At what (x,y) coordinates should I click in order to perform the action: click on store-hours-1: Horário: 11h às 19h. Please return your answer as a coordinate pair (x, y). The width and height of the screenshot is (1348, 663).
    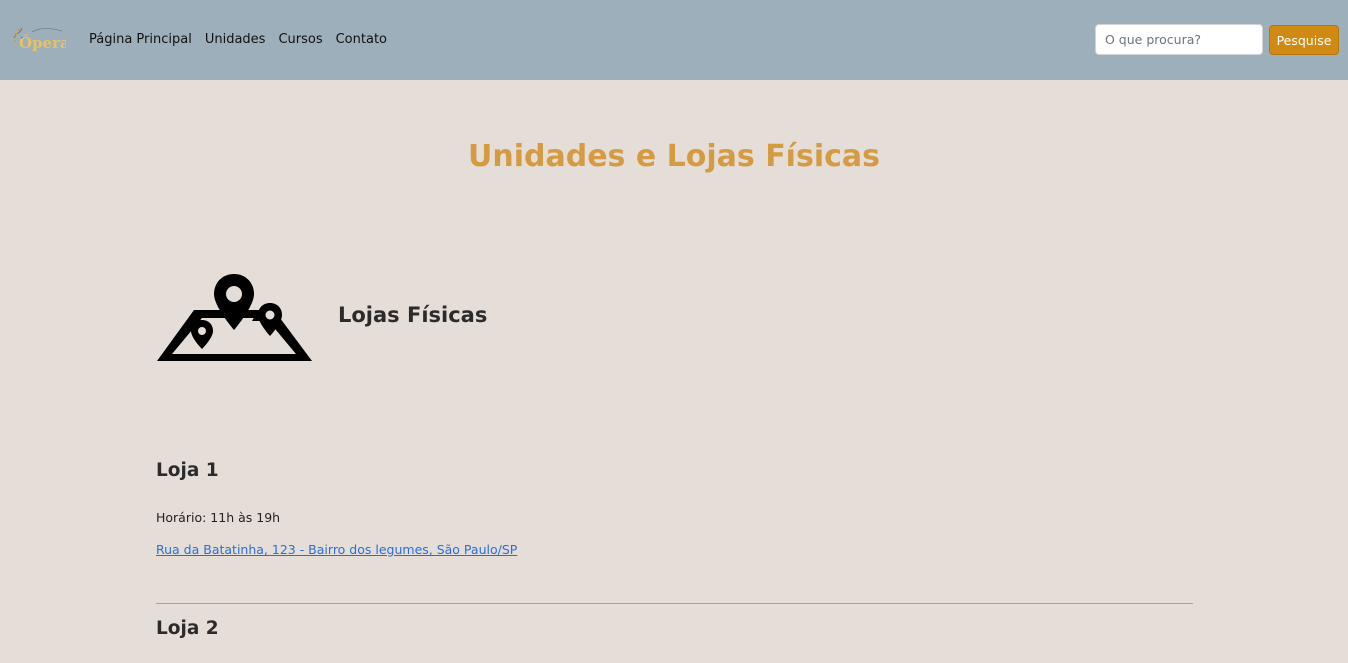
    Looking at the image, I should click on (218, 517).